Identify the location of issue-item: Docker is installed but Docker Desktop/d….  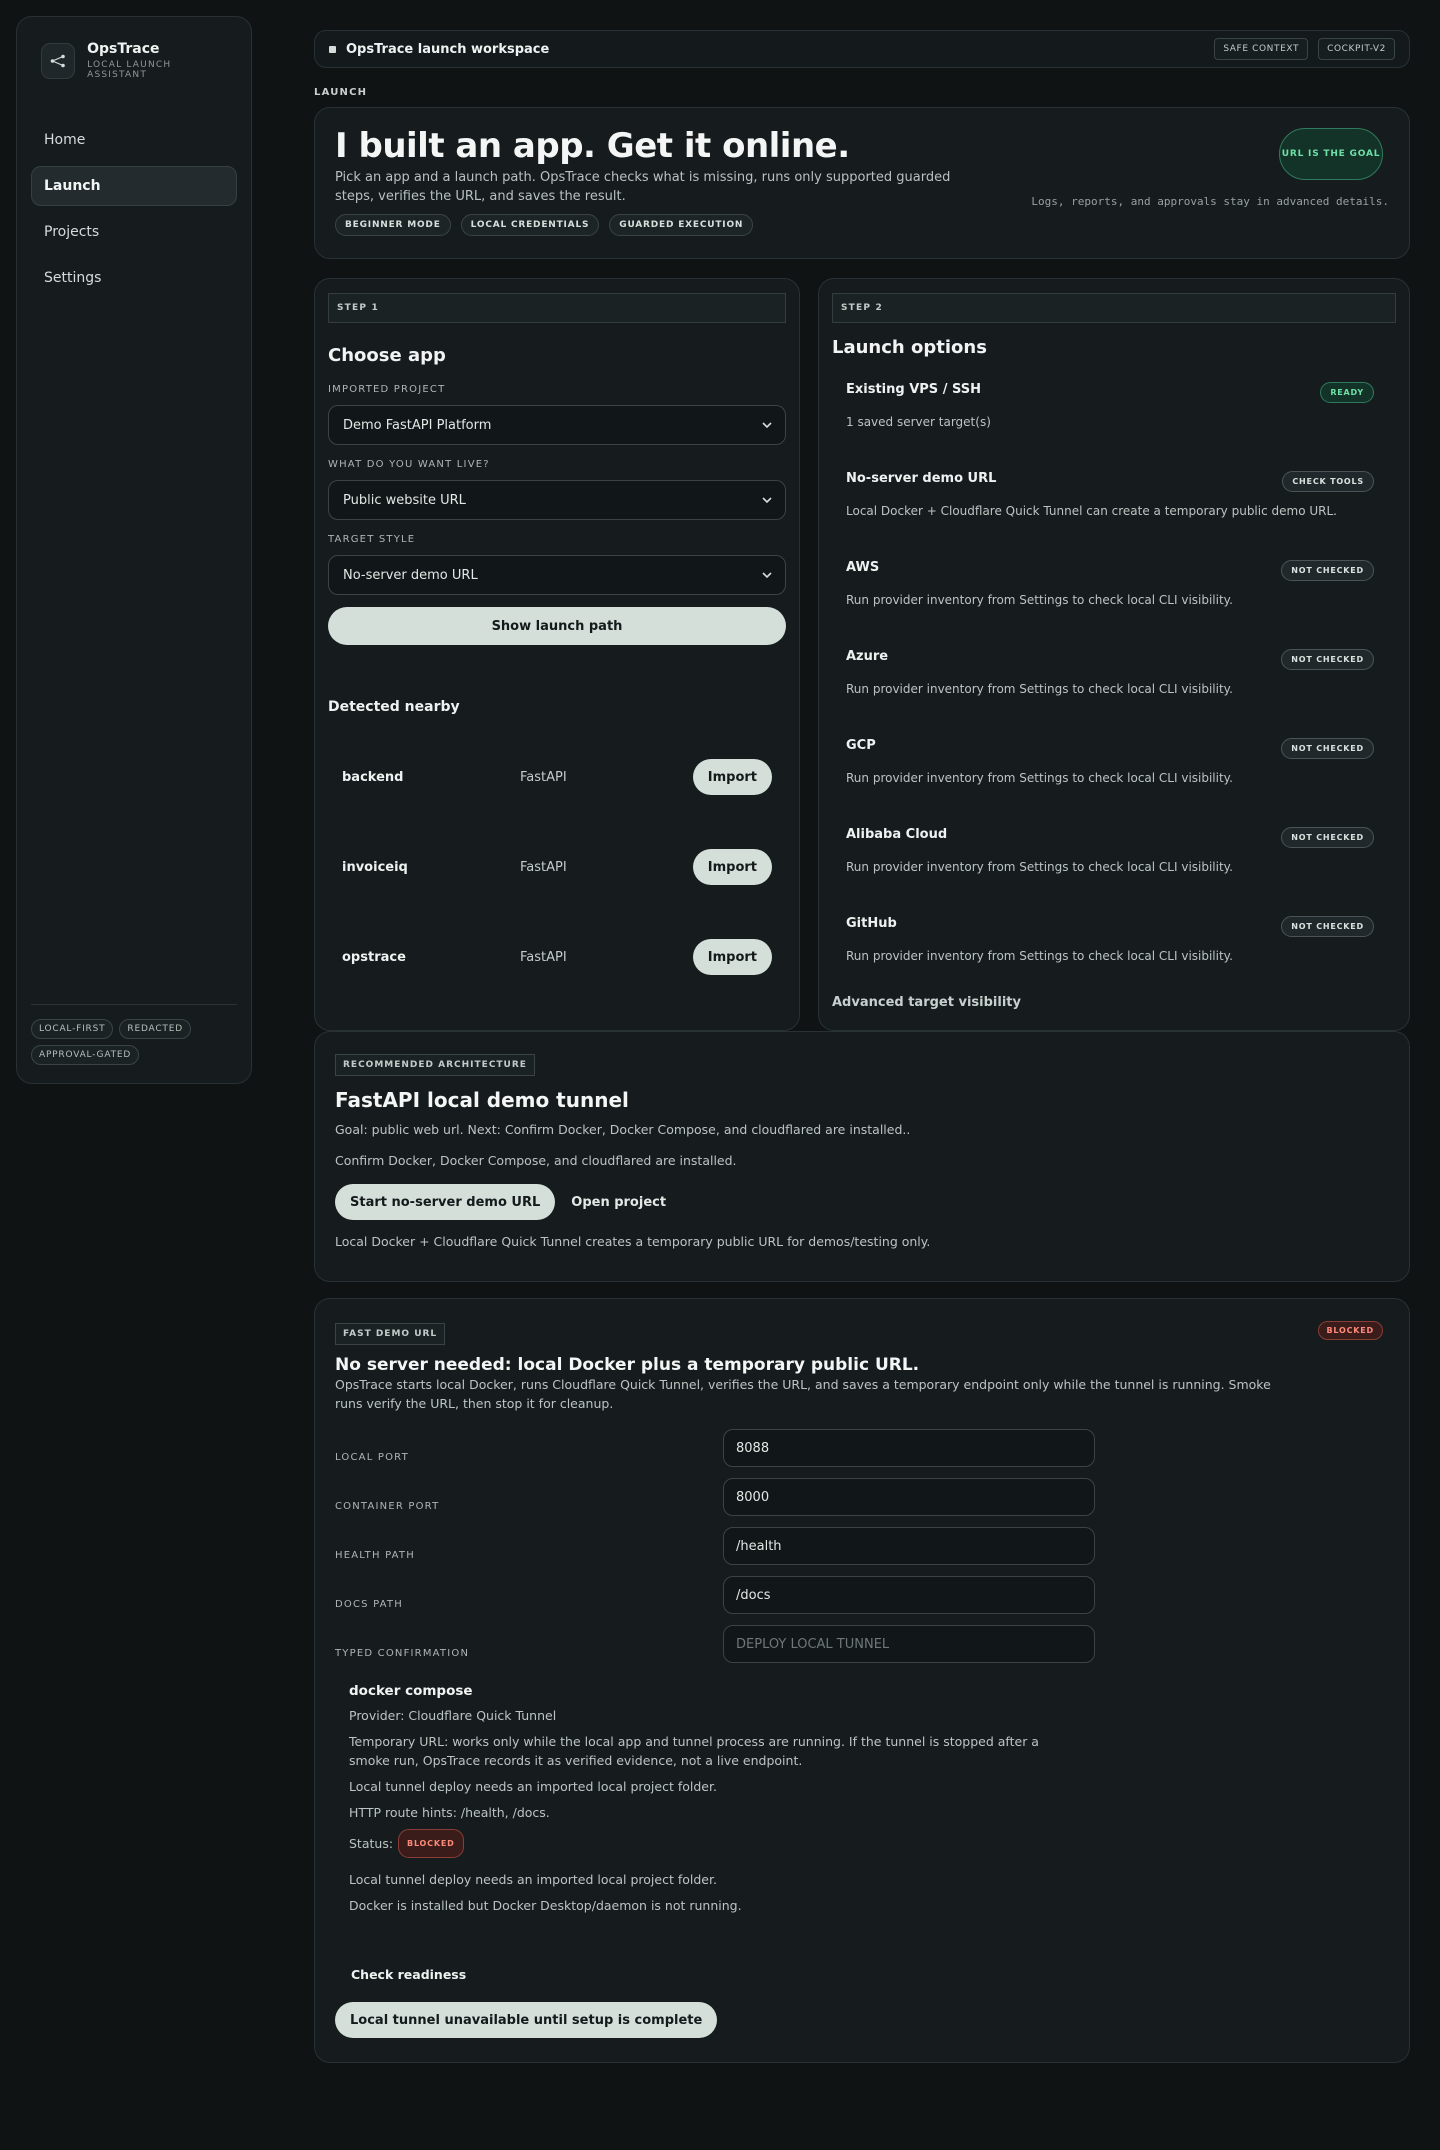
(545, 1905).